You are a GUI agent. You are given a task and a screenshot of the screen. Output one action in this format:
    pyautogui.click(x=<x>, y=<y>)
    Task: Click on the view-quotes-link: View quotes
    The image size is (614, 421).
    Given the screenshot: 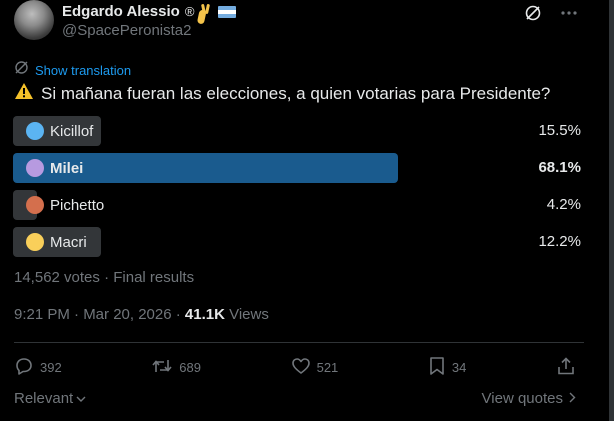 What is the action you would take?
    pyautogui.click(x=529, y=398)
    